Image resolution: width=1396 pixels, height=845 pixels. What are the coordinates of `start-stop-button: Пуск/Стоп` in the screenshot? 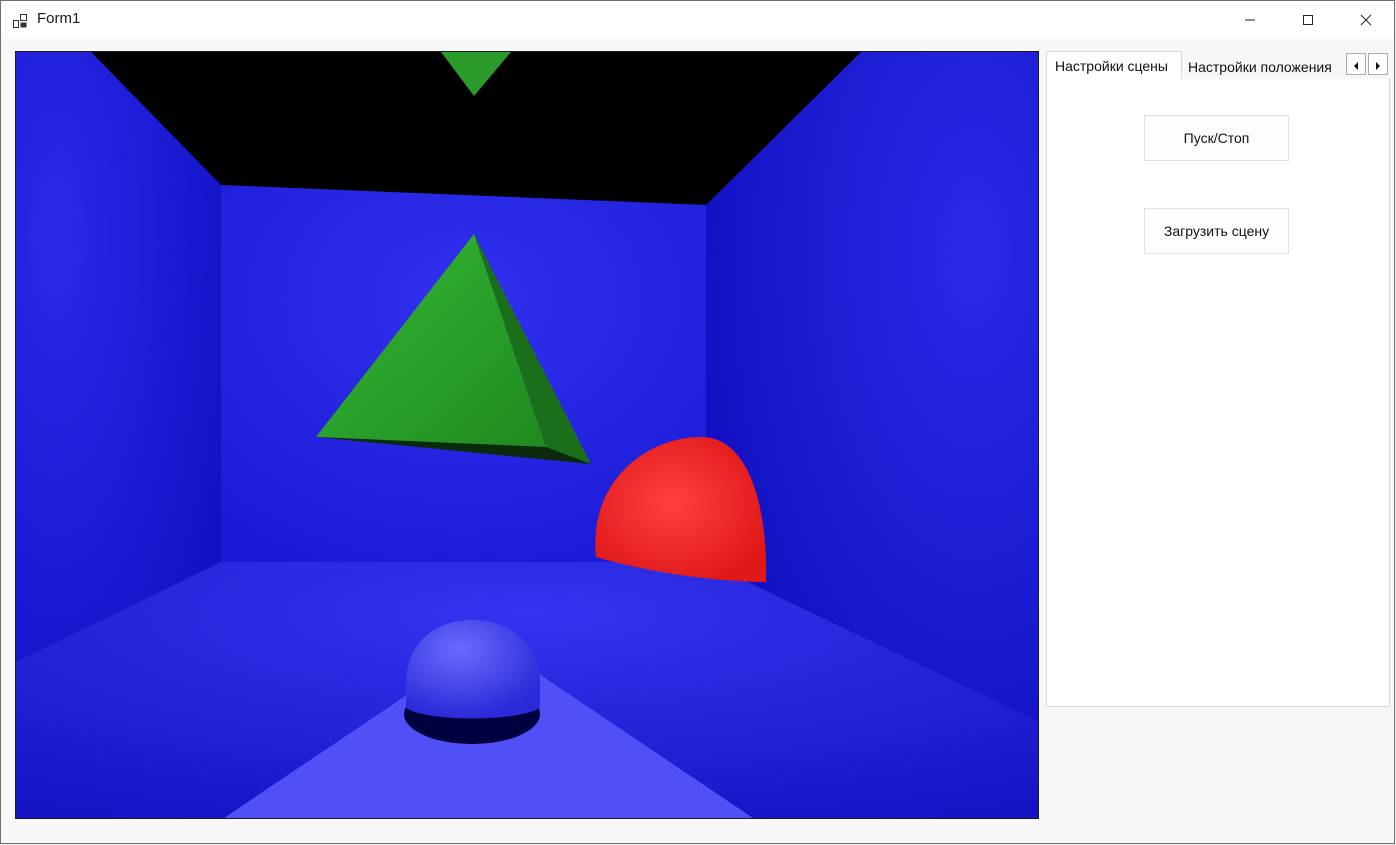 It's located at (1216, 138).